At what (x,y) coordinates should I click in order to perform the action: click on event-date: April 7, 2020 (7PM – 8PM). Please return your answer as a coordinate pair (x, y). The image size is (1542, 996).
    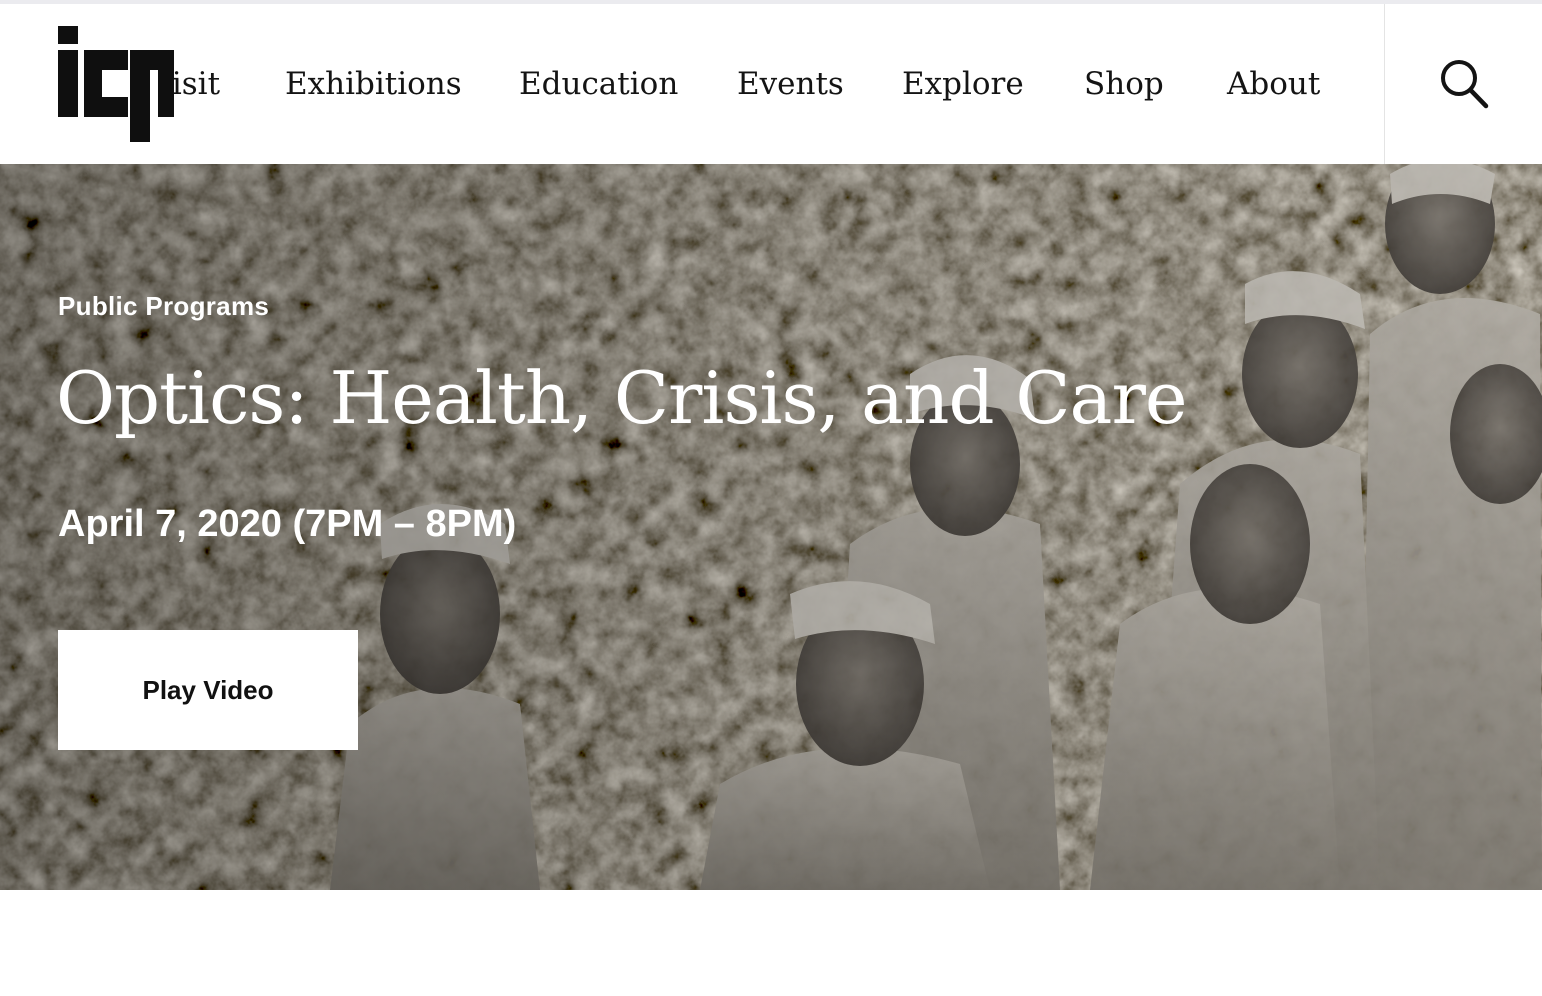
    Looking at the image, I should click on (287, 524).